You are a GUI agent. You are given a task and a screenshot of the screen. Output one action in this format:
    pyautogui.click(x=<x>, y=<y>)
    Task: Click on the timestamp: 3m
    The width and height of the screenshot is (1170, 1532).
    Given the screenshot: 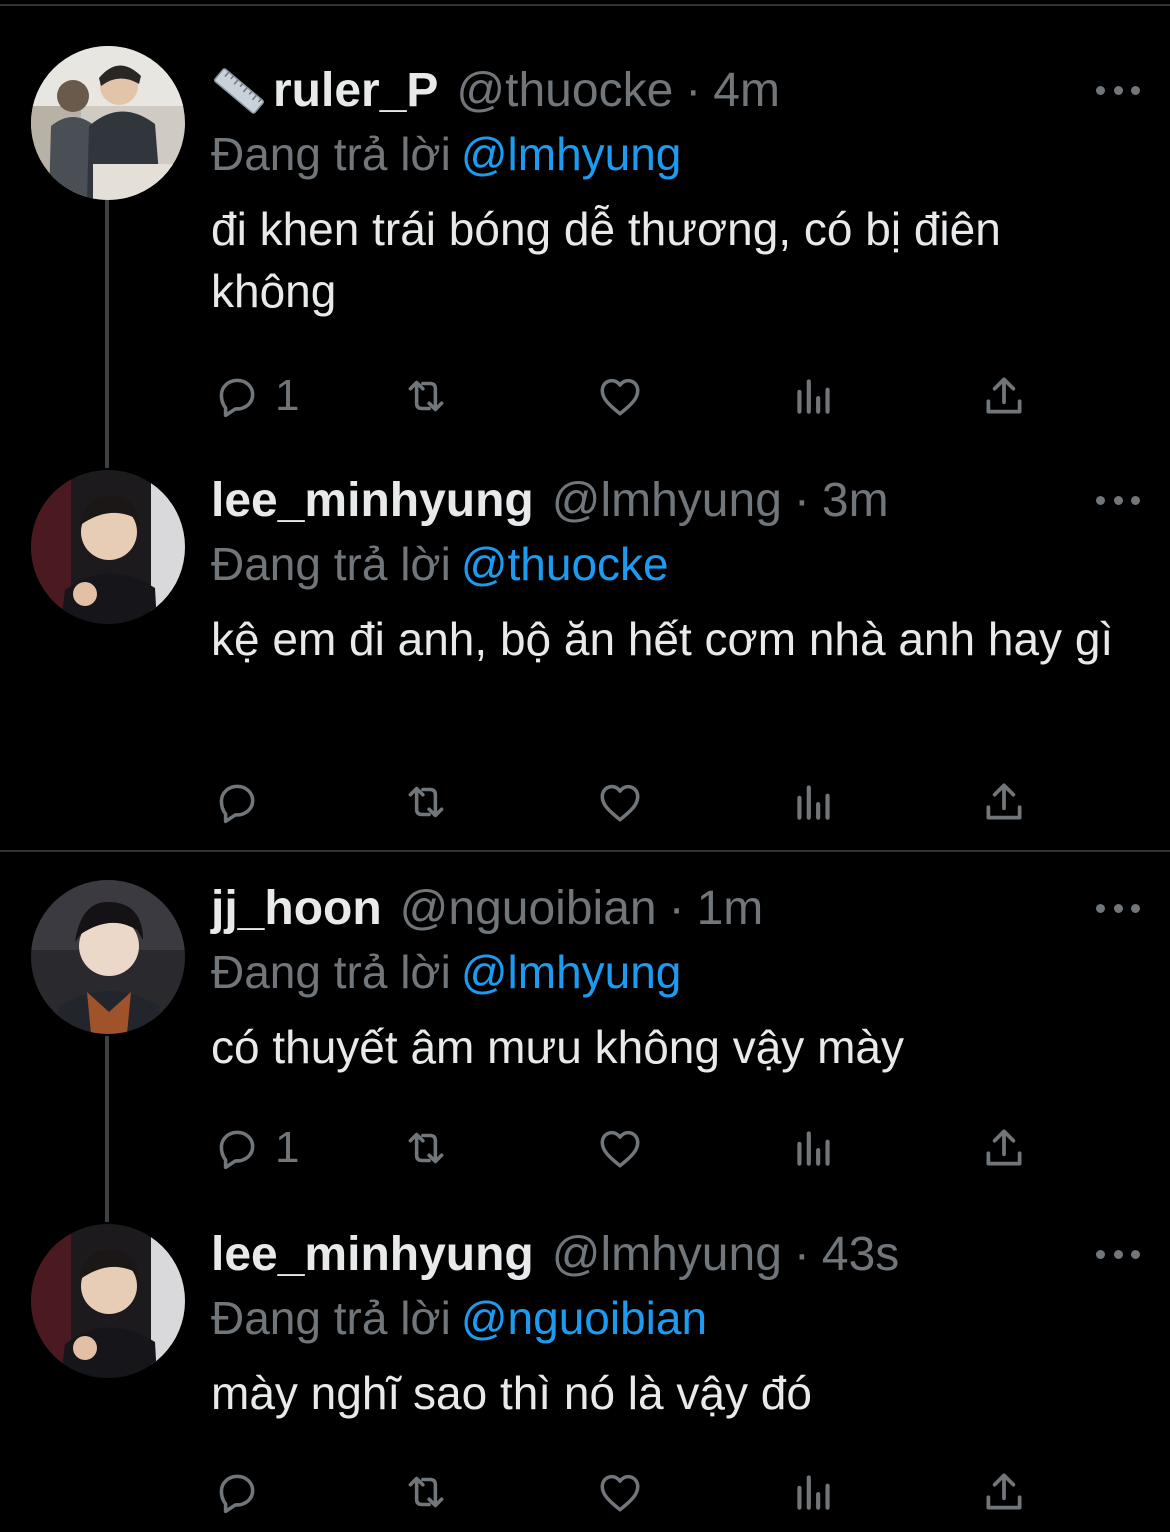 What is the action you would take?
    pyautogui.click(x=855, y=501)
    